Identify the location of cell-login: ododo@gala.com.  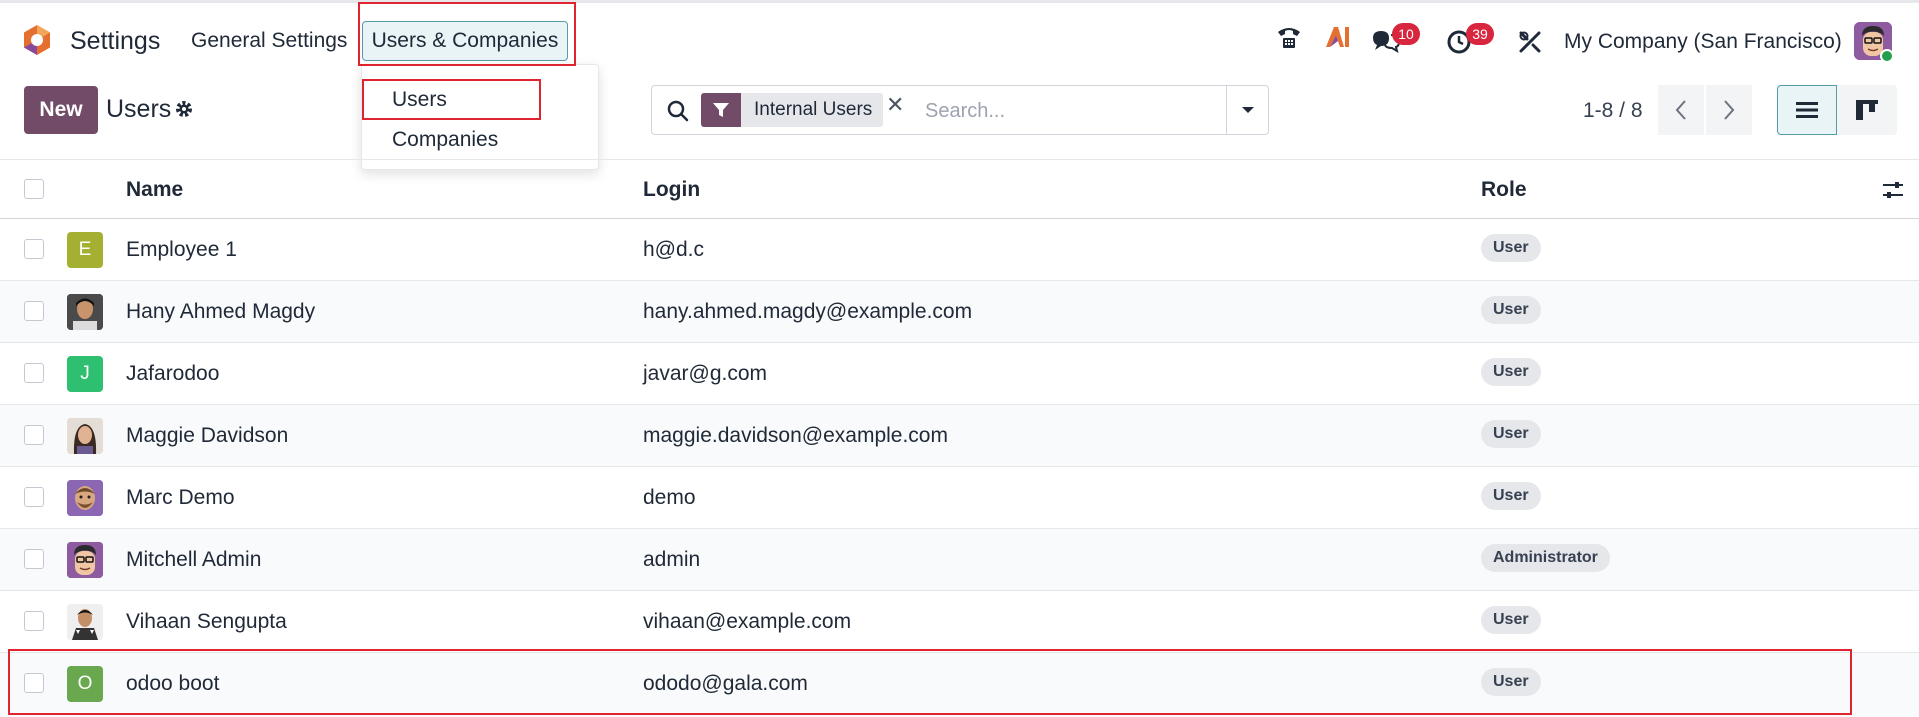
(725, 683).